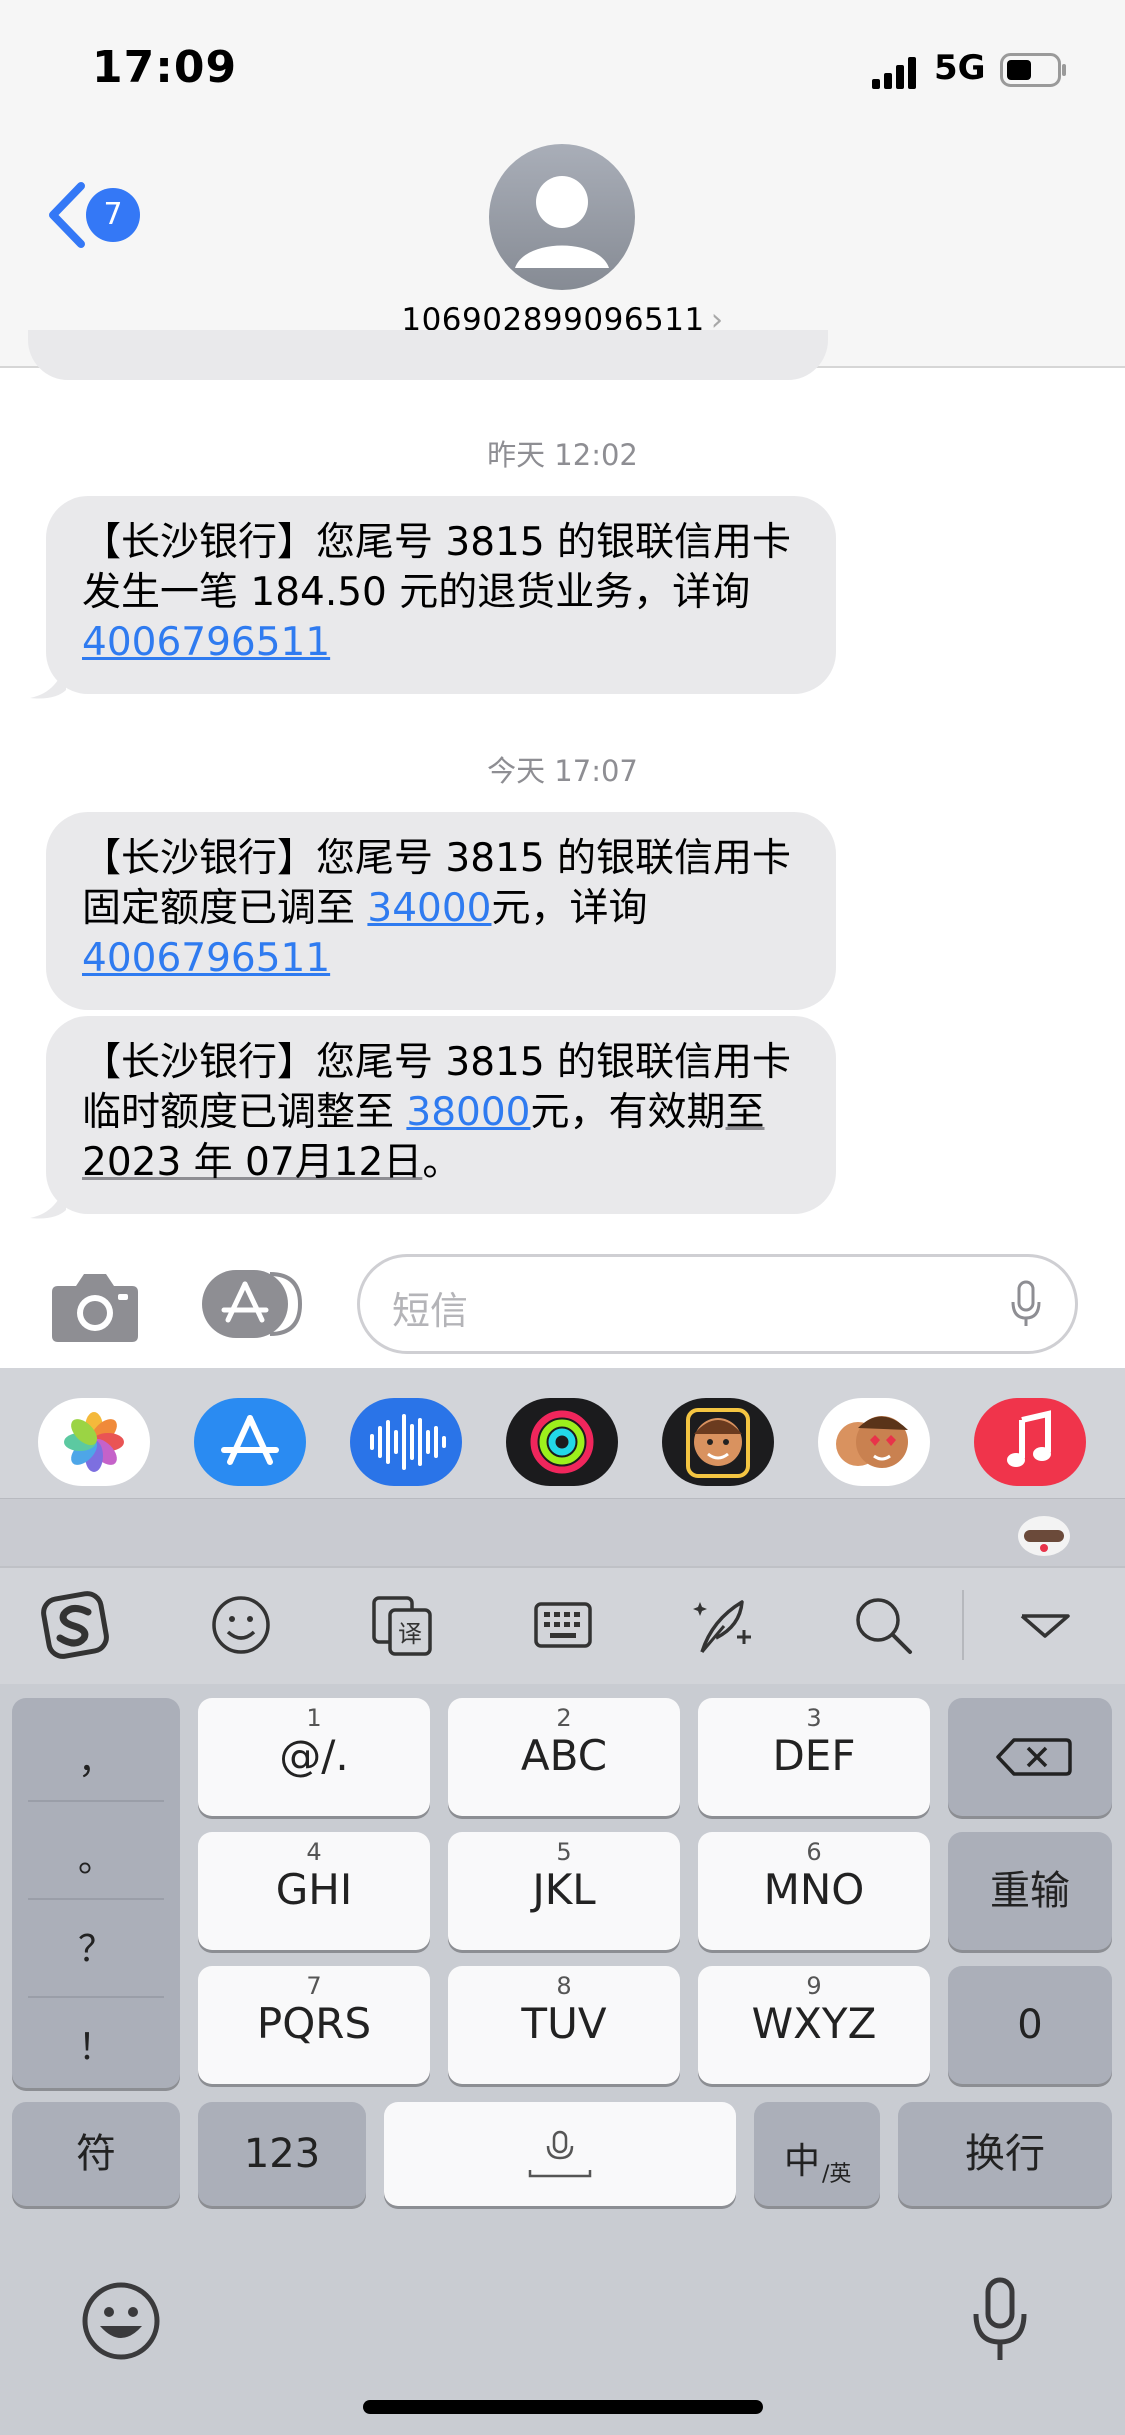  I want to click on message-input-placeholder: 短信, so click(430, 1311).